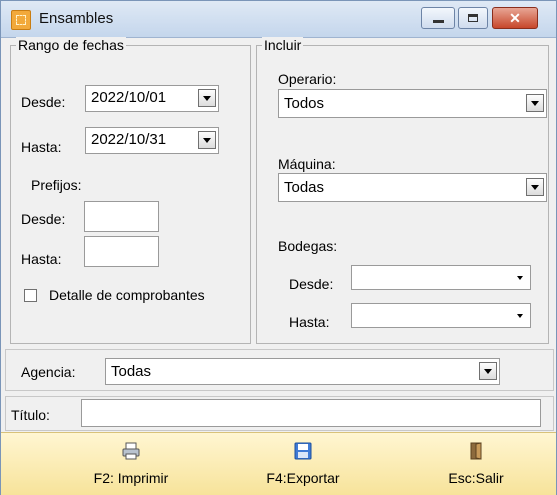 The height and width of the screenshot is (495, 557). I want to click on bodega-desde-select, so click(441, 277).